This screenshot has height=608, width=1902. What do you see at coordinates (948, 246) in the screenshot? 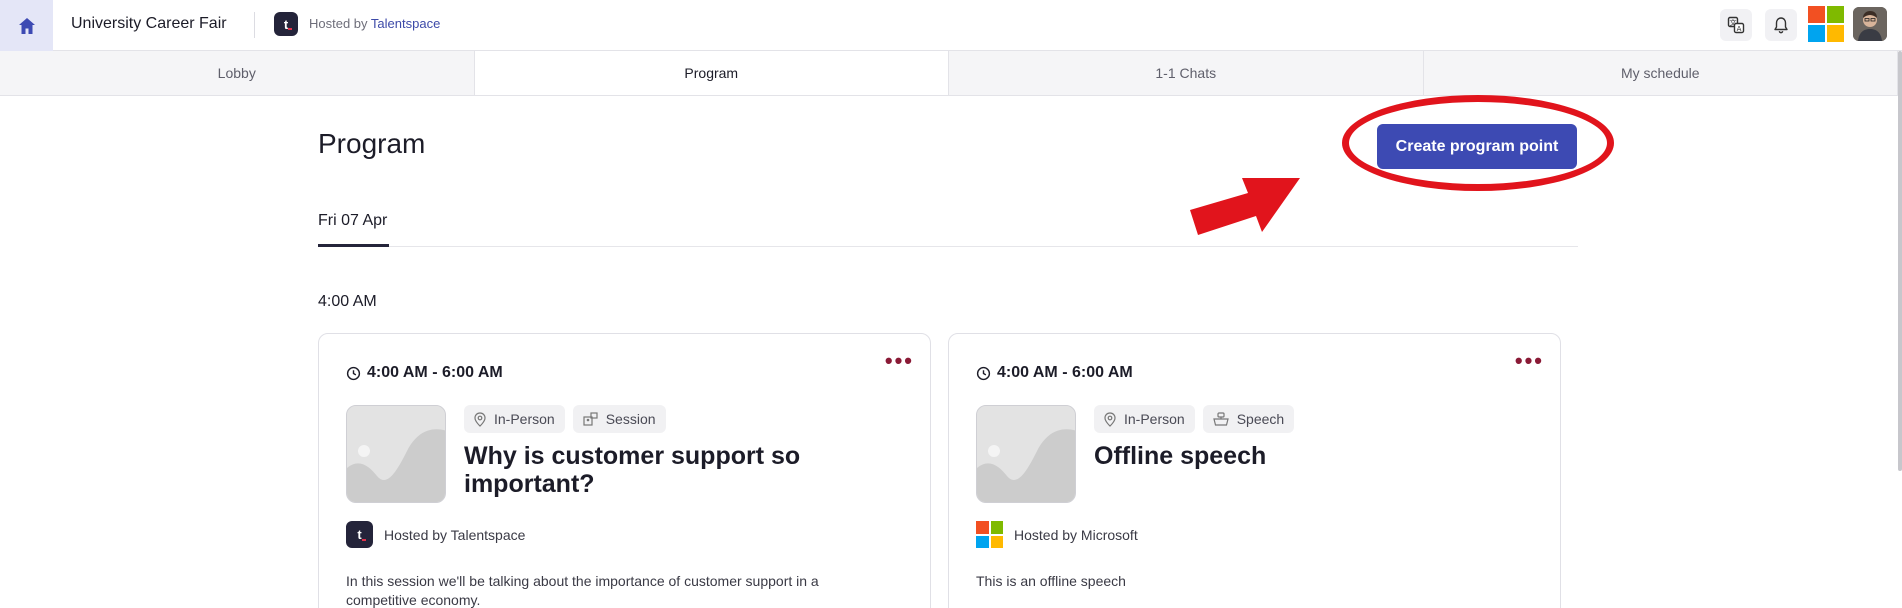
I see `day-tabs-divider` at bounding box center [948, 246].